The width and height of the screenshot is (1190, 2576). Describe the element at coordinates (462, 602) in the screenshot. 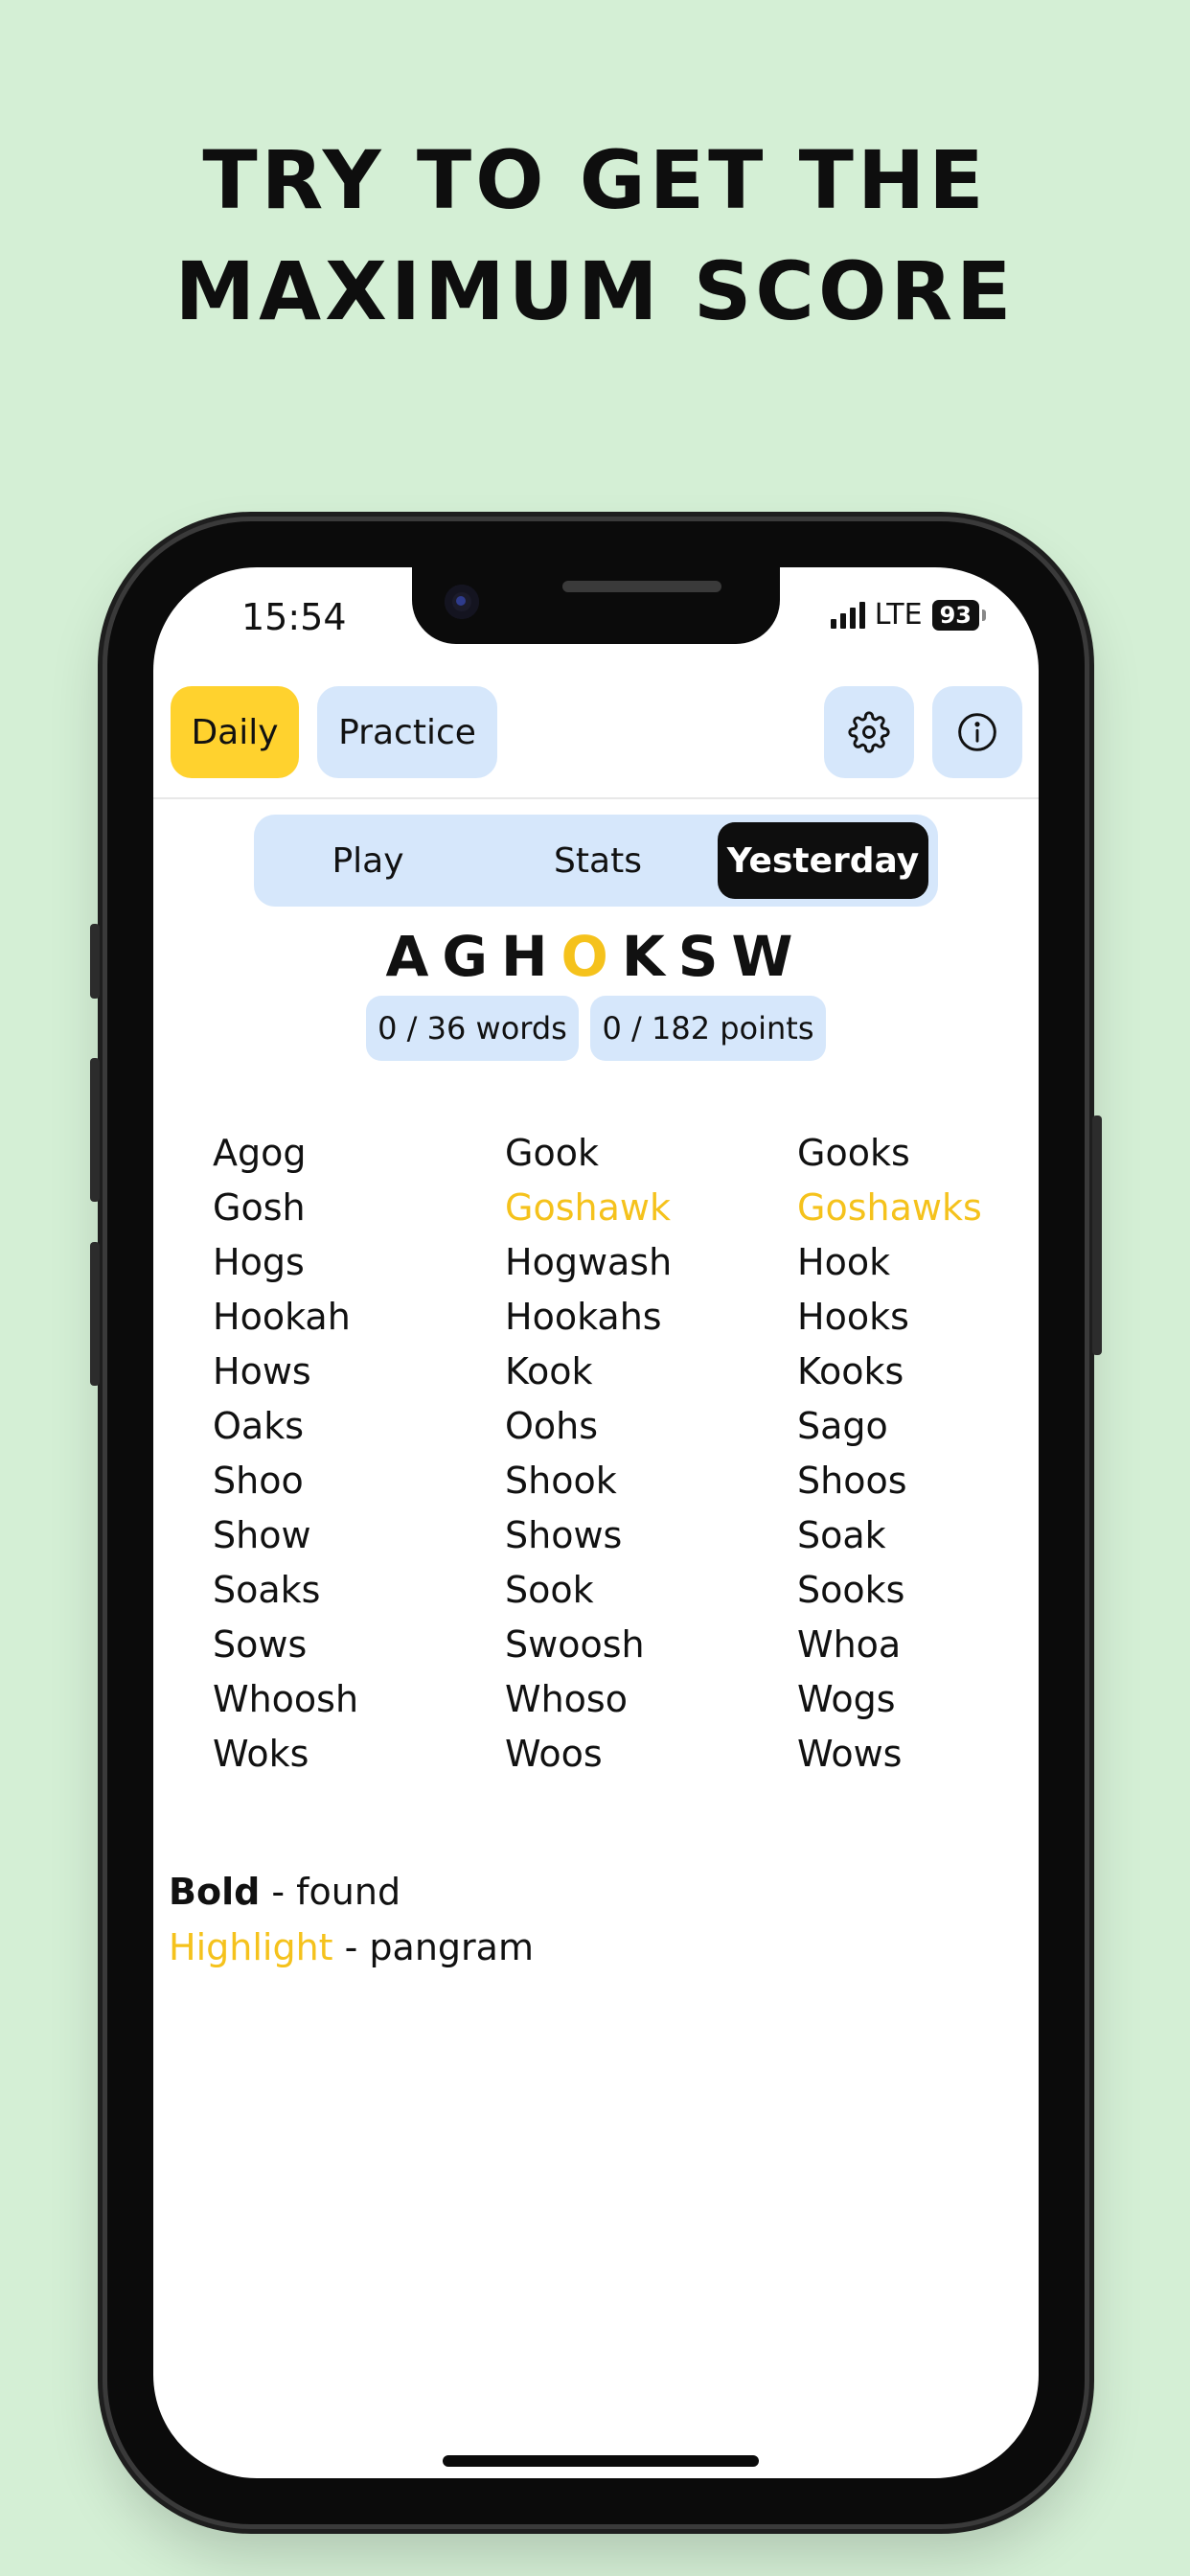

I see `camera-icon` at that location.